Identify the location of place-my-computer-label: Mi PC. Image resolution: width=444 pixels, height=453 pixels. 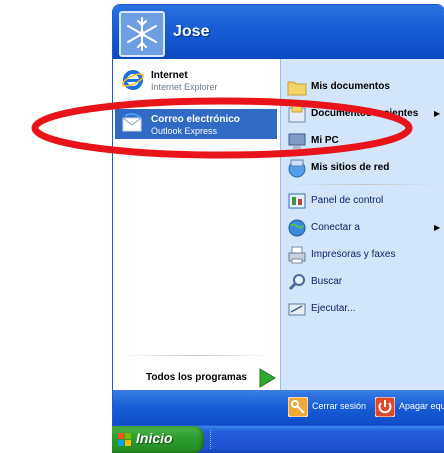
(325, 140).